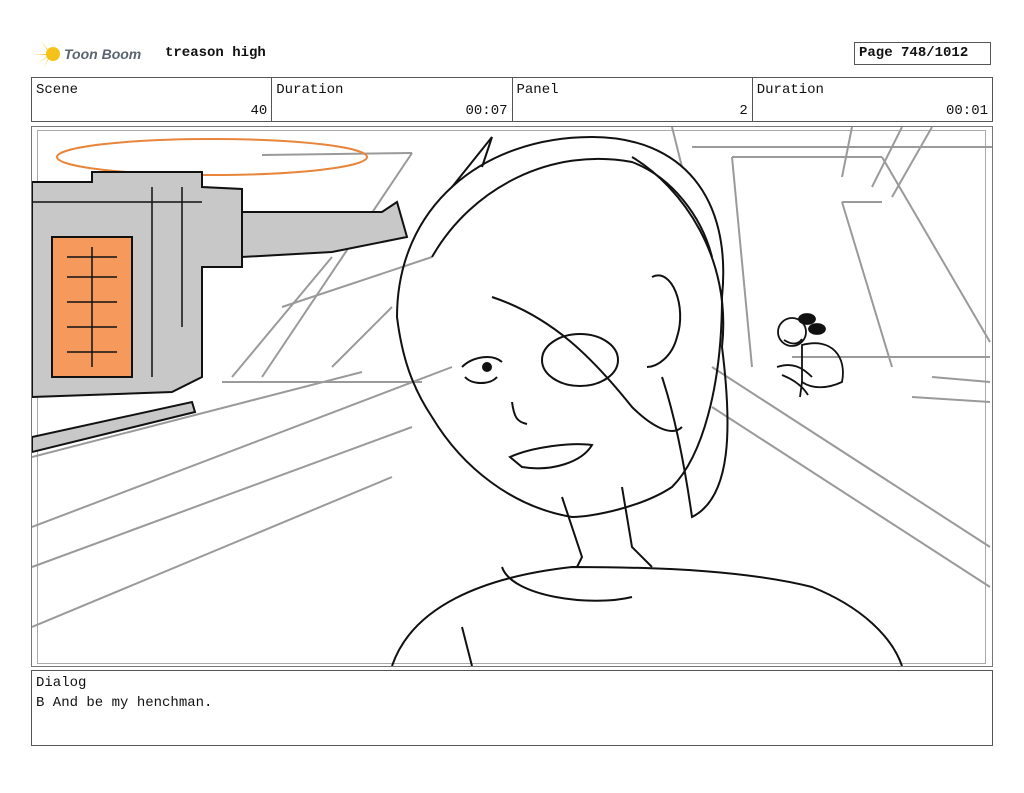 The width and height of the screenshot is (1024, 793). What do you see at coordinates (61, 683) in the screenshot?
I see `dialog-label: Dialog` at bounding box center [61, 683].